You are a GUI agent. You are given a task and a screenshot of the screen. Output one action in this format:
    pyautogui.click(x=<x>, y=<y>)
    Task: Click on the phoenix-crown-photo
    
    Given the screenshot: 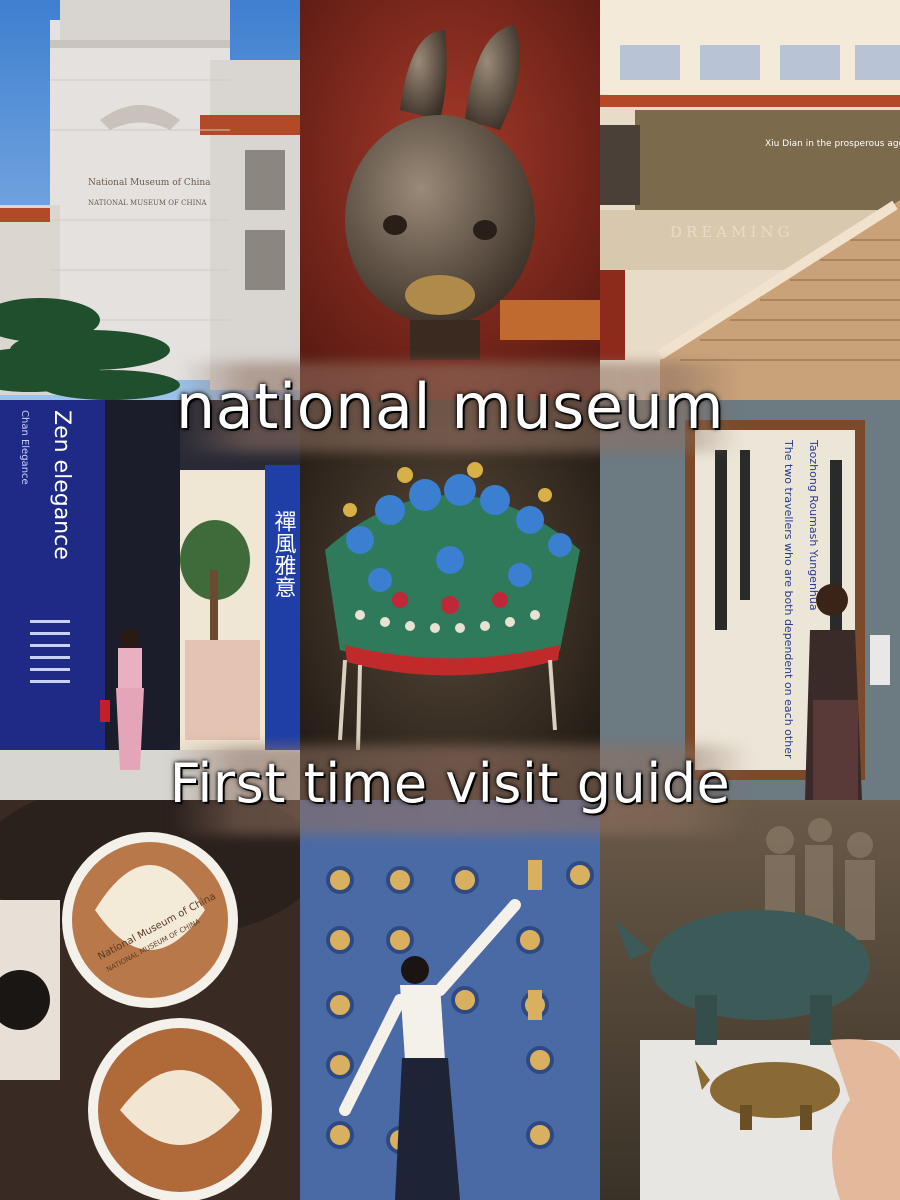 What is the action you would take?
    pyautogui.click(x=450, y=600)
    